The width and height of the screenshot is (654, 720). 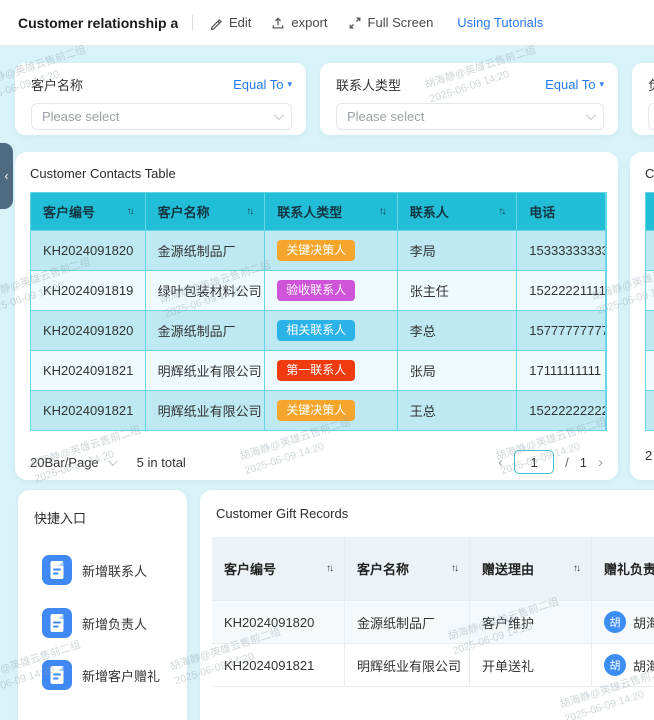 What do you see at coordinates (161, 116) in the screenshot?
I see `filter-select-customer-name: Please select` at bounding box center [161, 116].